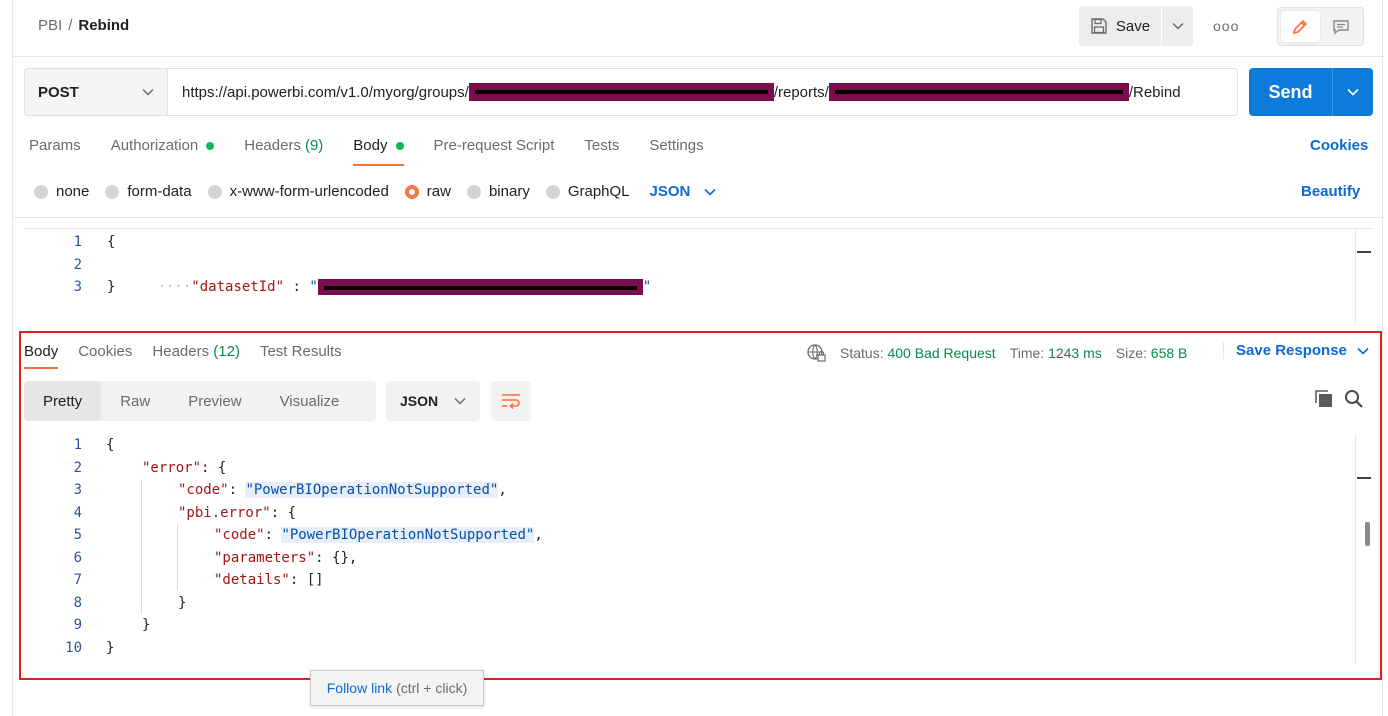 The width and height of the screenshot is (1388, 716). I want to click on json-punctuation: : {, so click(283, 512).